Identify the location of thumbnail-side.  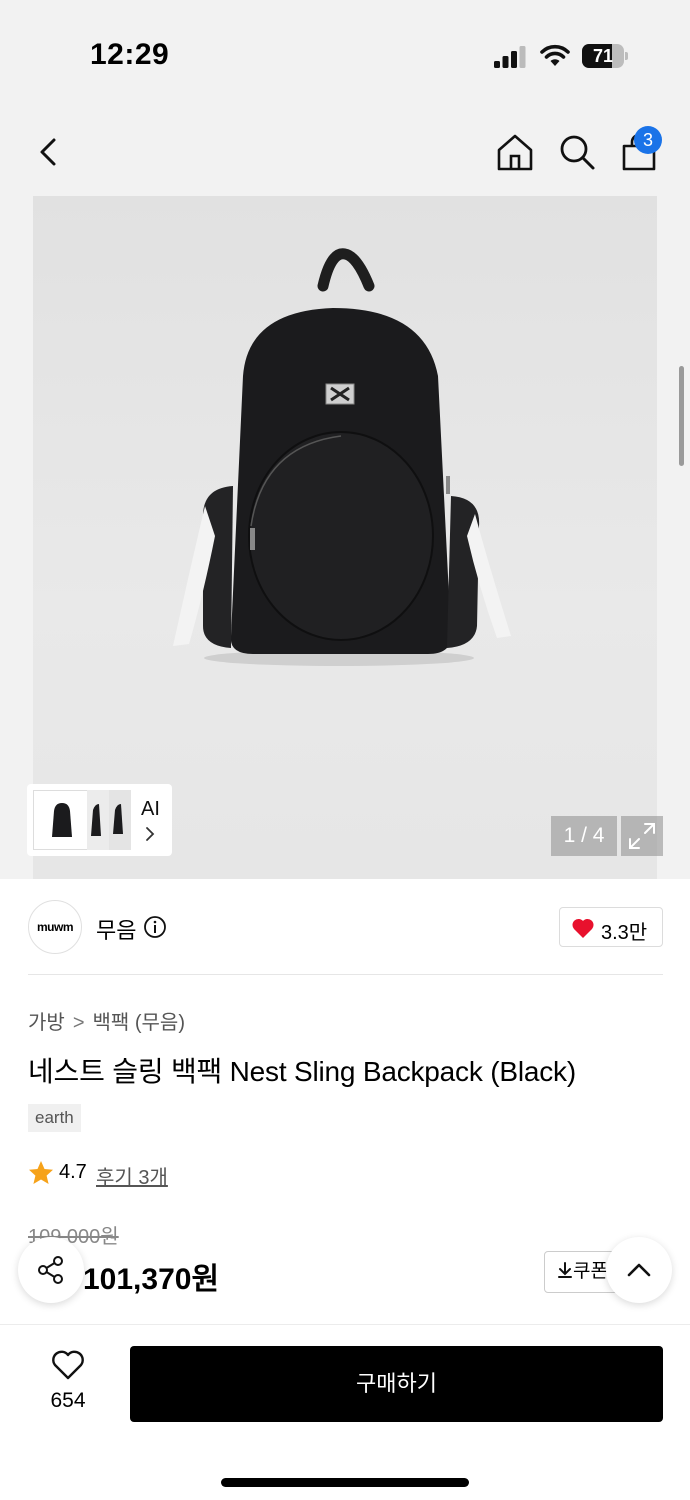
(98, 820).